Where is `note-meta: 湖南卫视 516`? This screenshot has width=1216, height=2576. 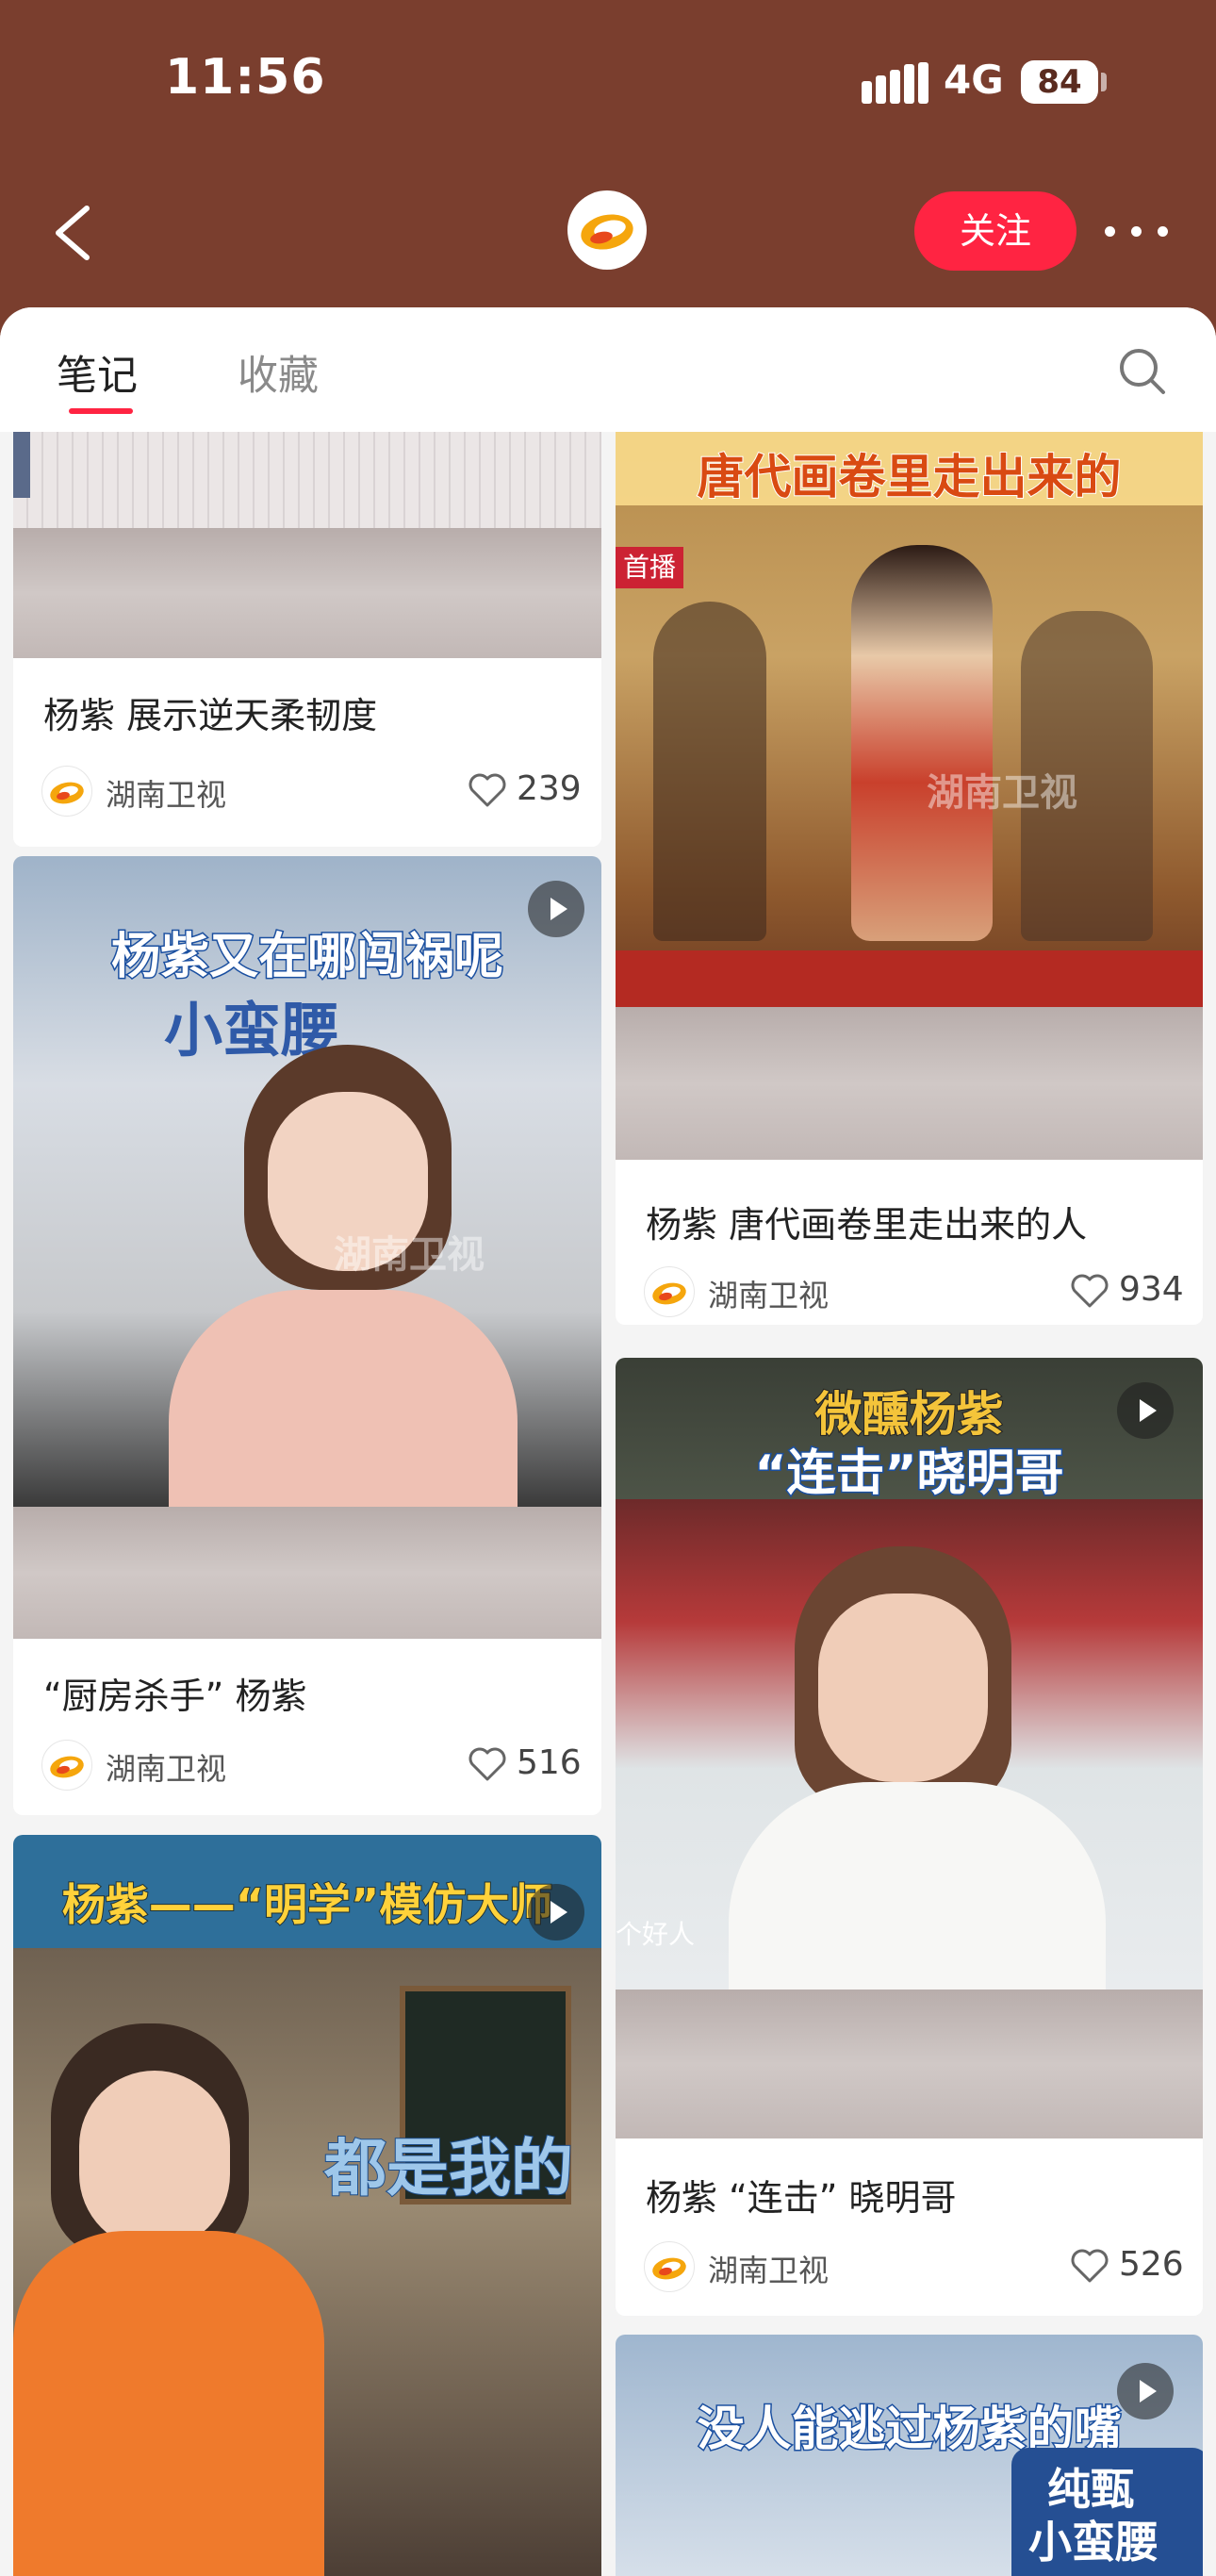
note-meta: 湖南卫视 516 is located at coordinates (311, 1764).